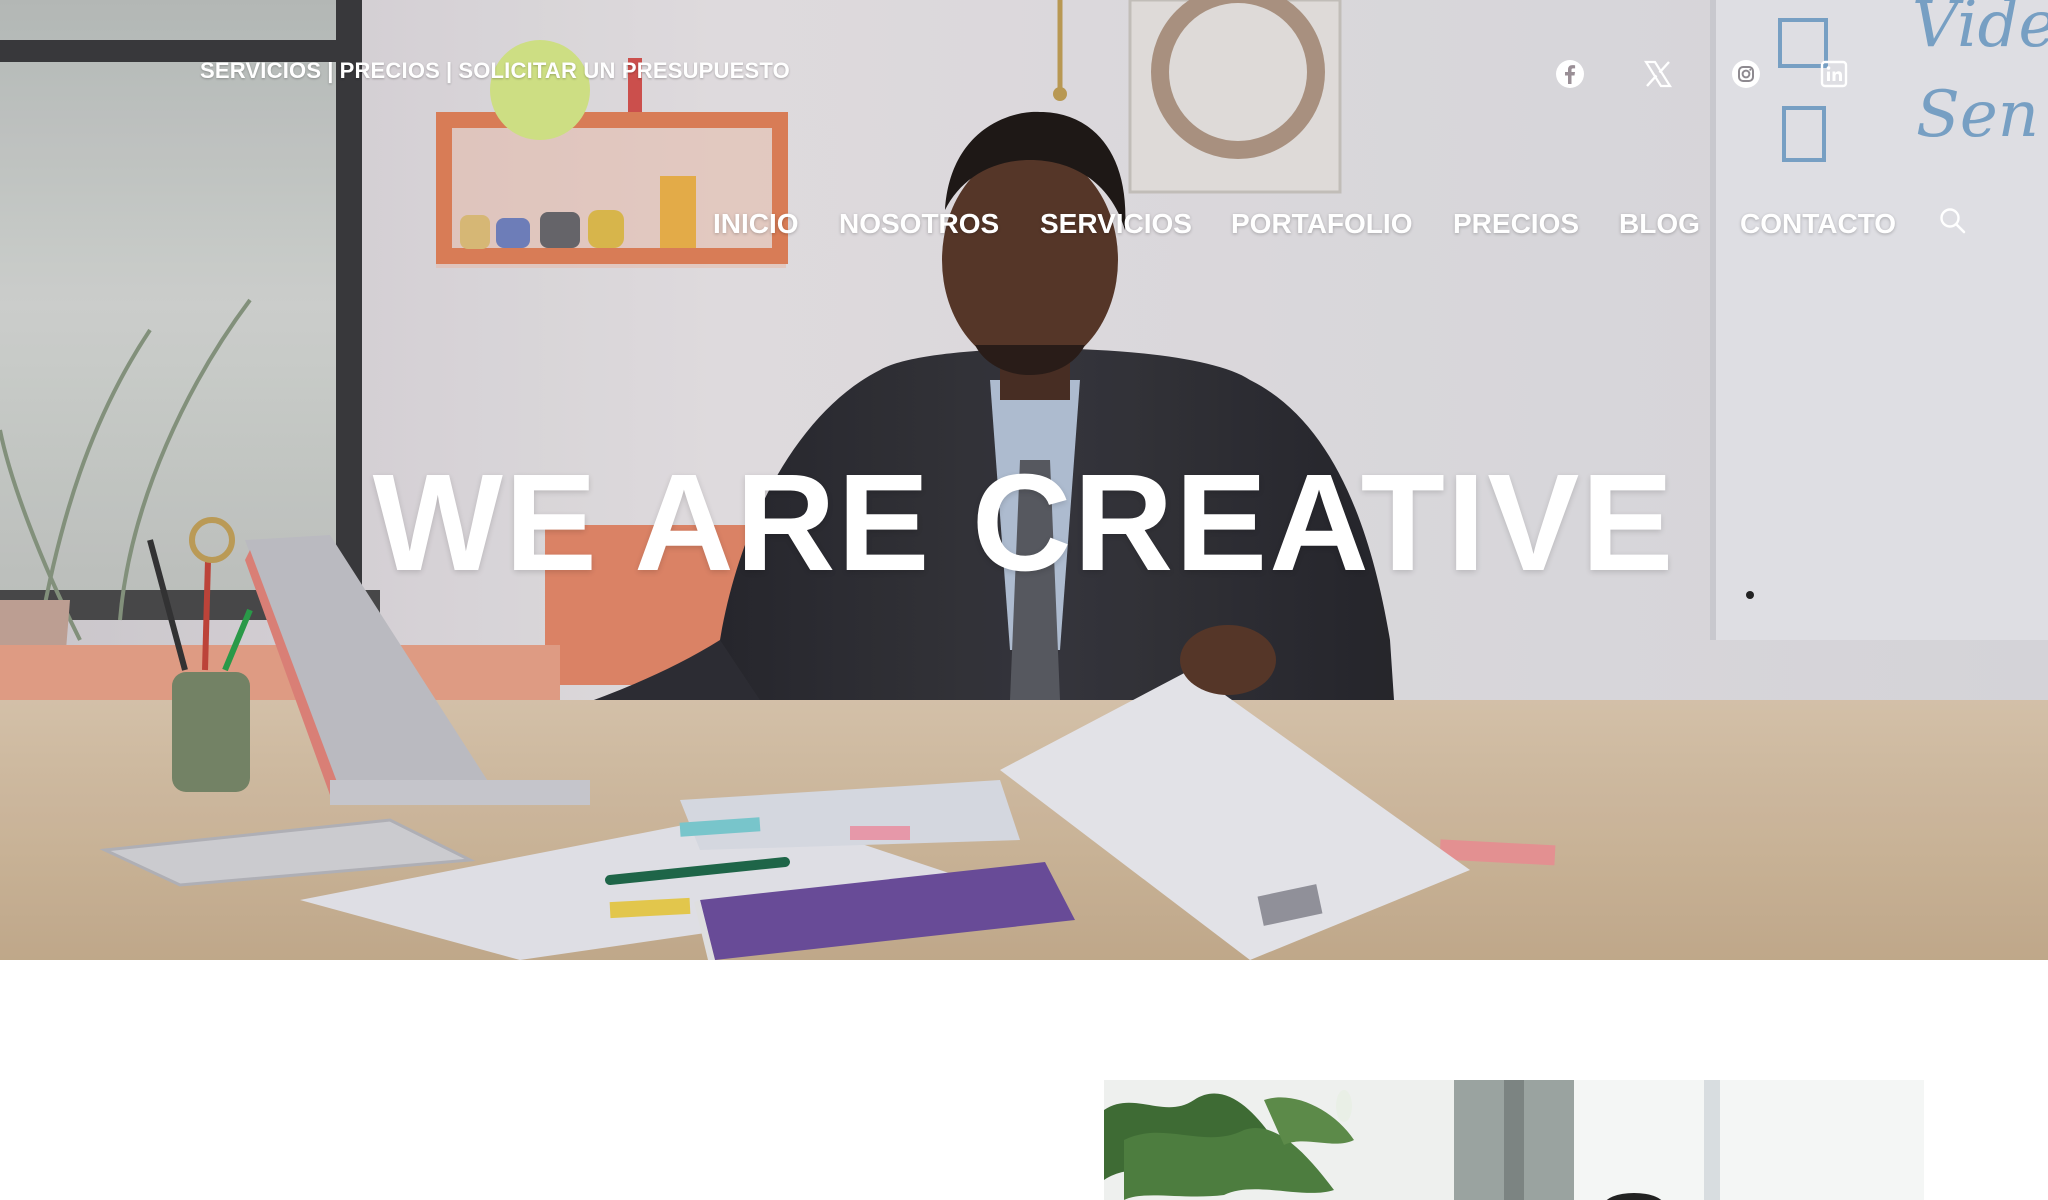  I want to click on social-links, so click(1024, 74).